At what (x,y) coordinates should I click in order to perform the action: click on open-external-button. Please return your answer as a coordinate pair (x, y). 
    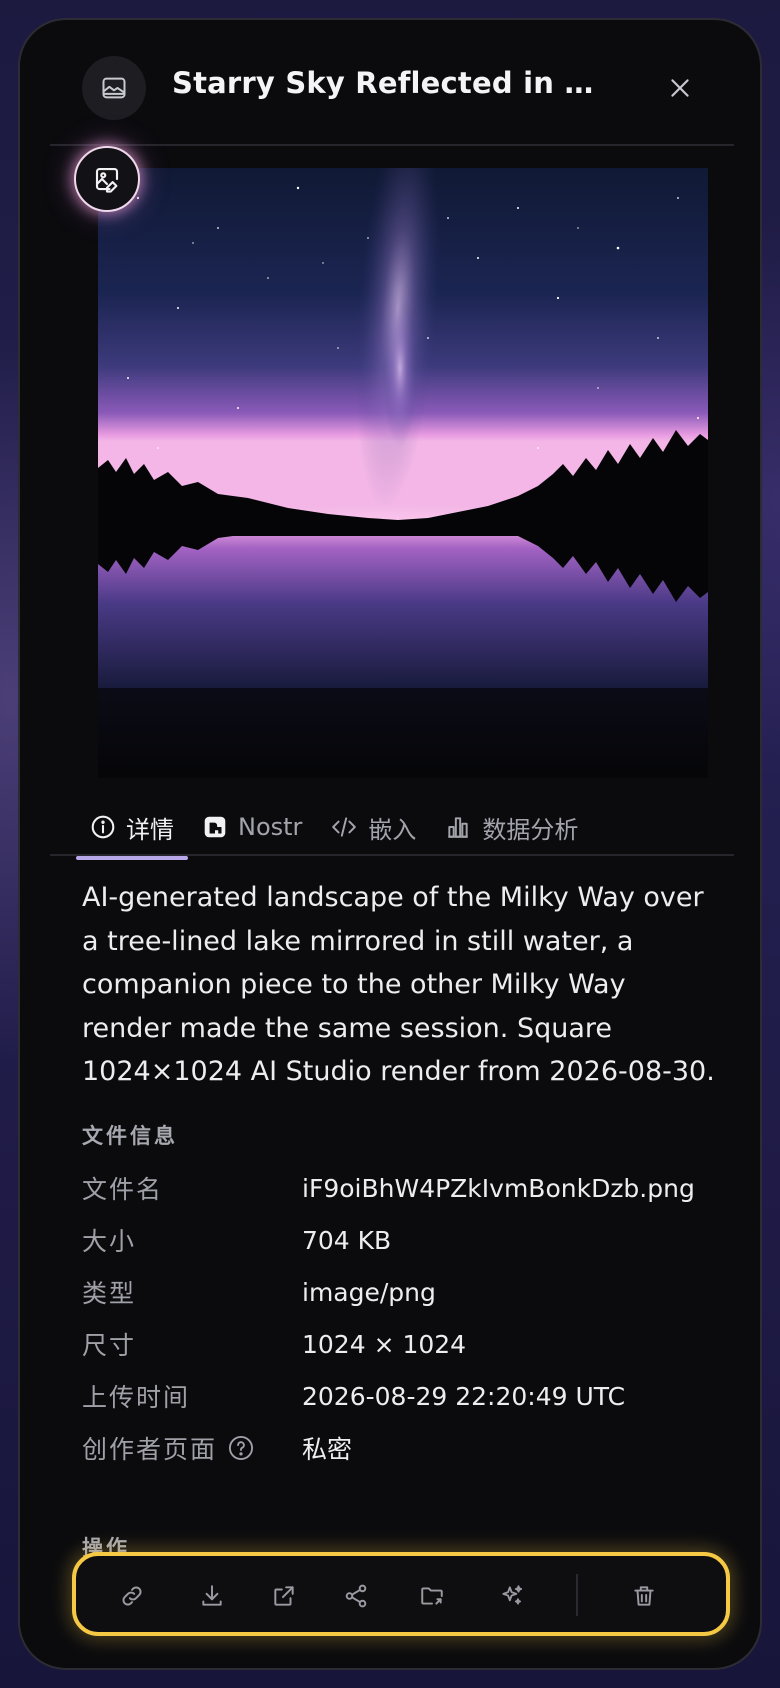
    Looking at the image, I should click on (284, 1596).